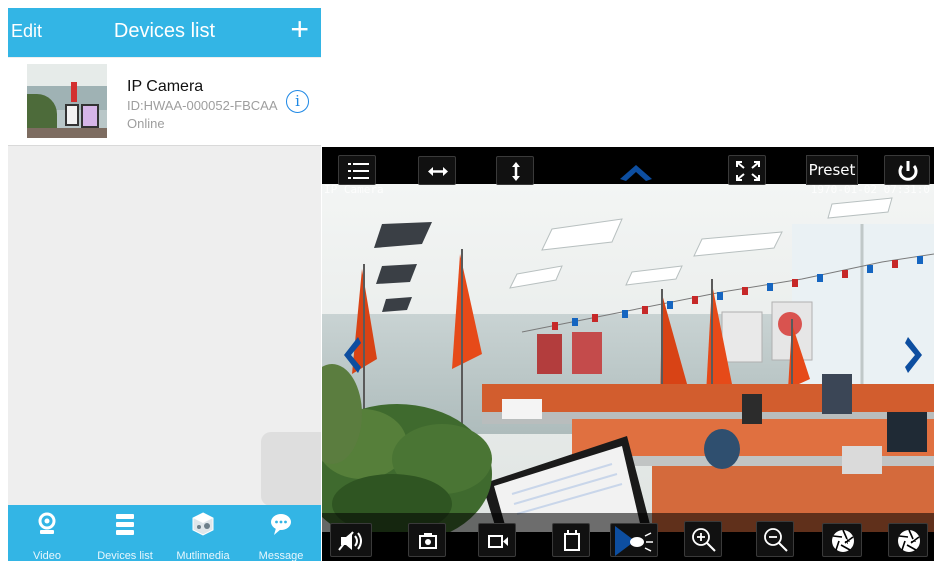 The width and height of the screenshot is (934, 561). Describe the element at coordinates (203, 524) in the screenshot. I see `multimedia-icon` at that location.